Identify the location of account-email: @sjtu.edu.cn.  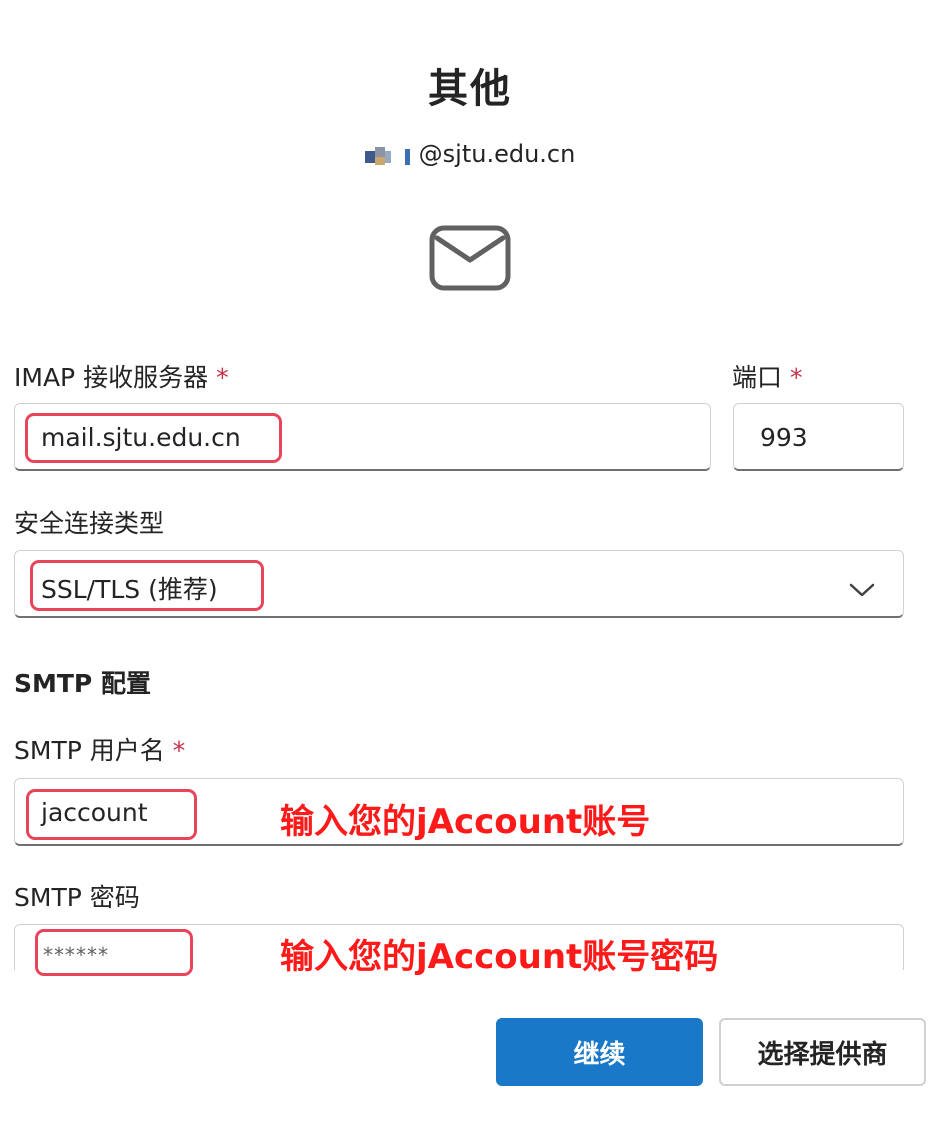
(497, 154).